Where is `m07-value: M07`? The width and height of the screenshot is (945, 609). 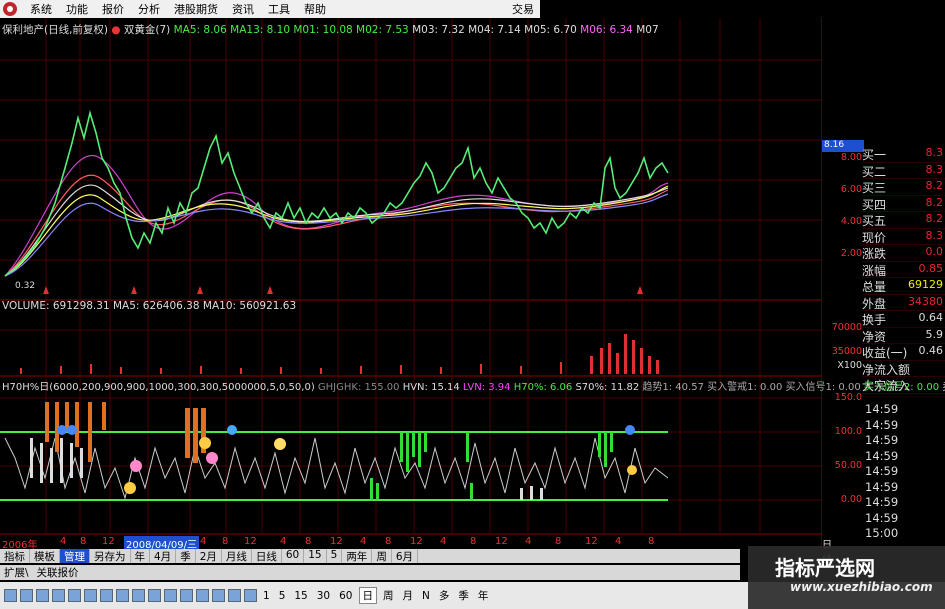
m07-value: M07 is located at coordinates (647, 30).